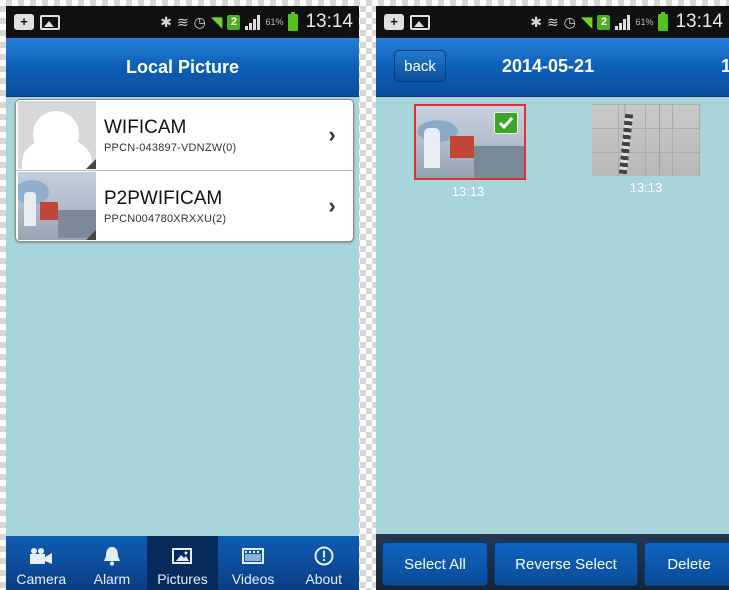  What do you see at coordinates (724, 66) in the screenshot?
I see `picture-count: 1` at bounding box center [724, 66].